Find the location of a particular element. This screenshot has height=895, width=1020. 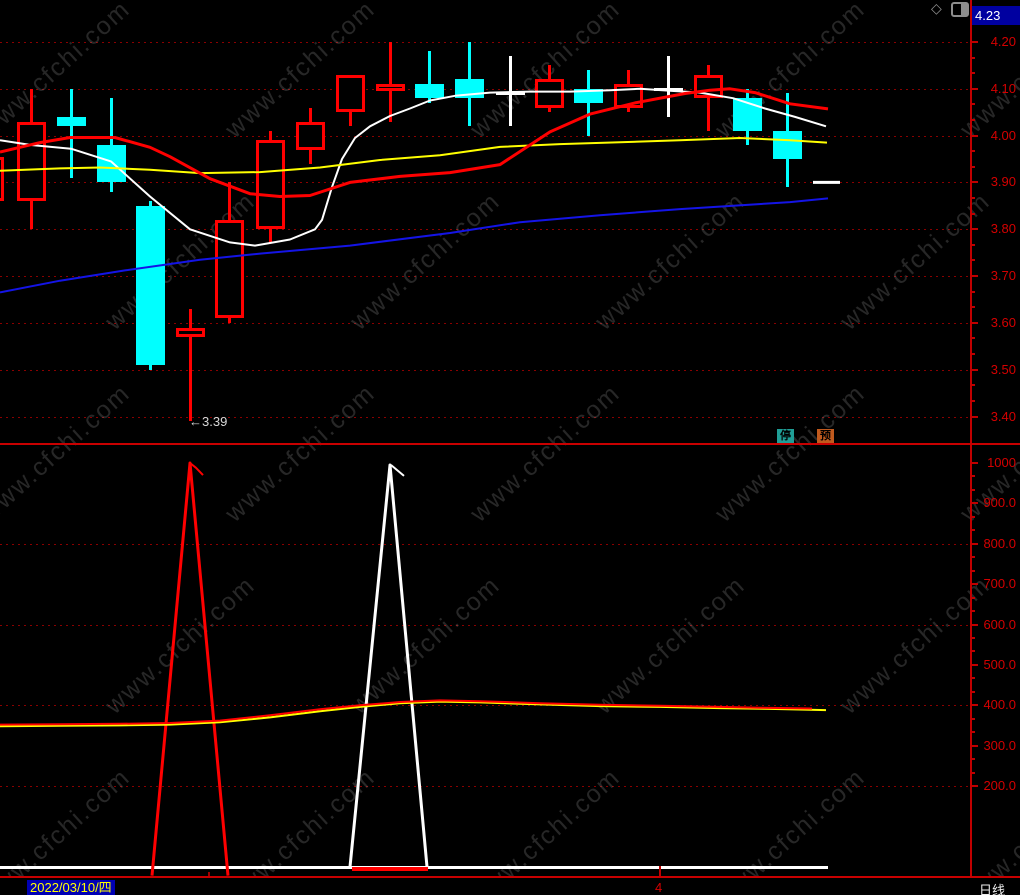

period-selector-daily: 日线 is located at coordinates (992, 887).